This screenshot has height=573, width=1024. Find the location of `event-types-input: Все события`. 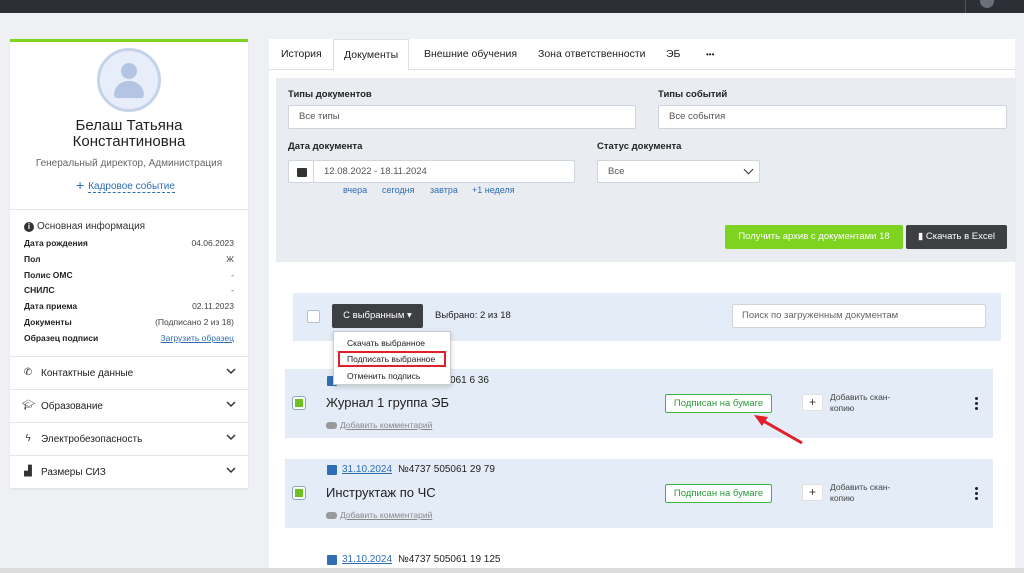

event-types-input: Все события is located at coordinates (832, 117).